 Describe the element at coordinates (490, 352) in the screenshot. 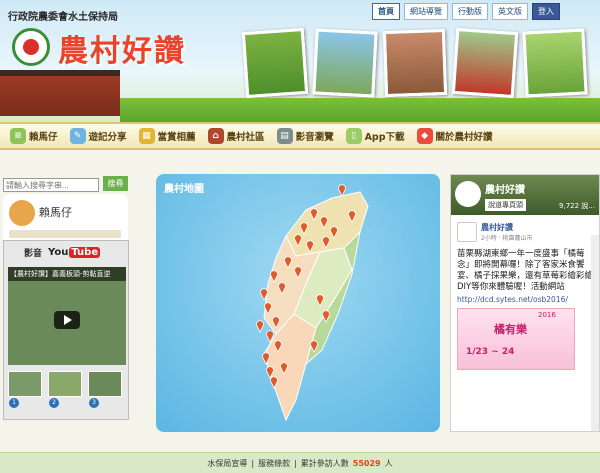

I see `image-date: 1/23 ~ 24` at that location.